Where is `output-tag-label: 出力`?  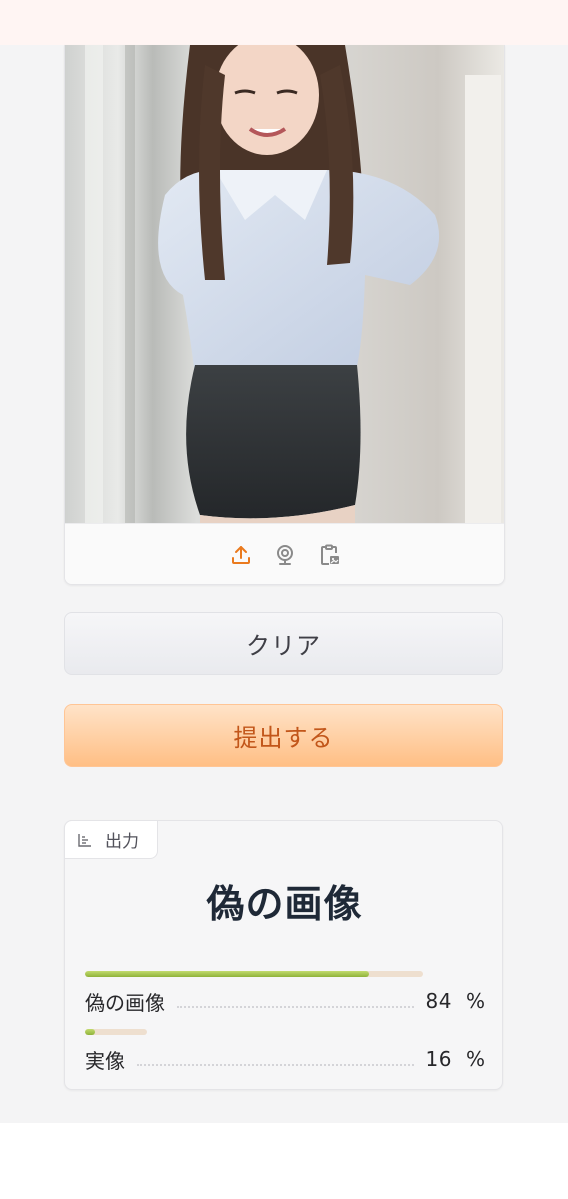
output-tag-label: 出力 is located at coordinates (122, 842).